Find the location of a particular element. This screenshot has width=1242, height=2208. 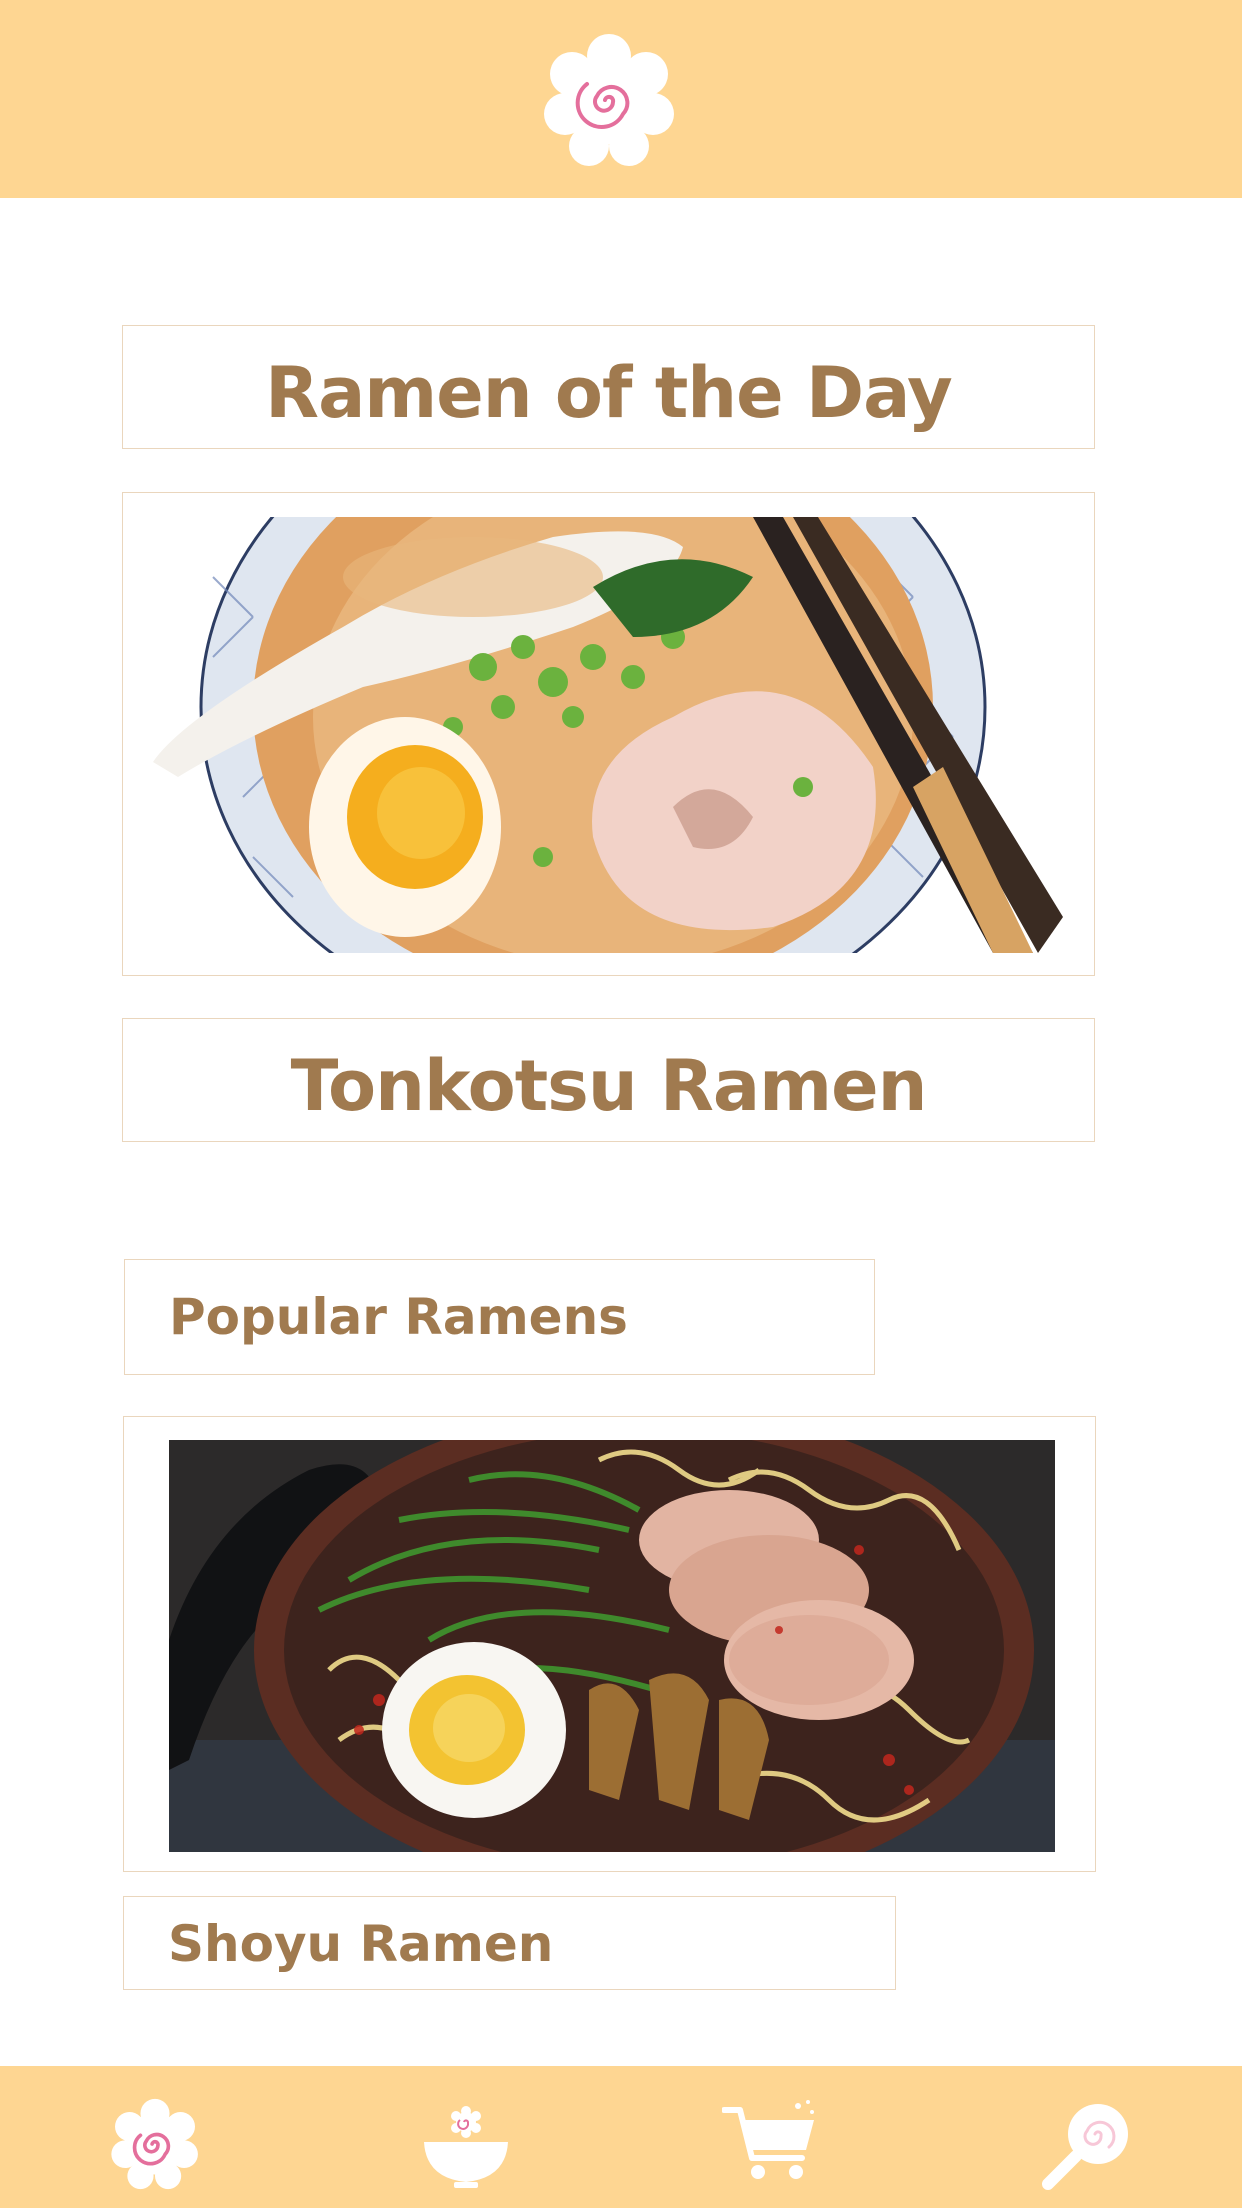

popular-ramen-name: Shoyu Ramen is located at coordinates (361, 1944).